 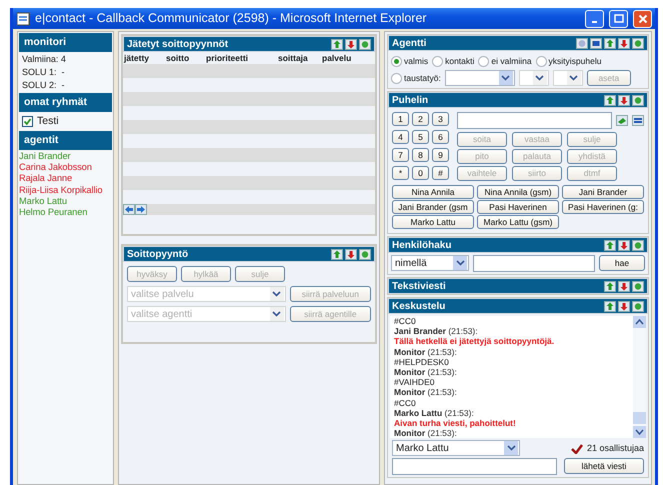 What do you see at coordinates (456, 448) in the screenshot?
I see `recipient-dropdown: Marko Lattu` at bounding box center [456, 448].